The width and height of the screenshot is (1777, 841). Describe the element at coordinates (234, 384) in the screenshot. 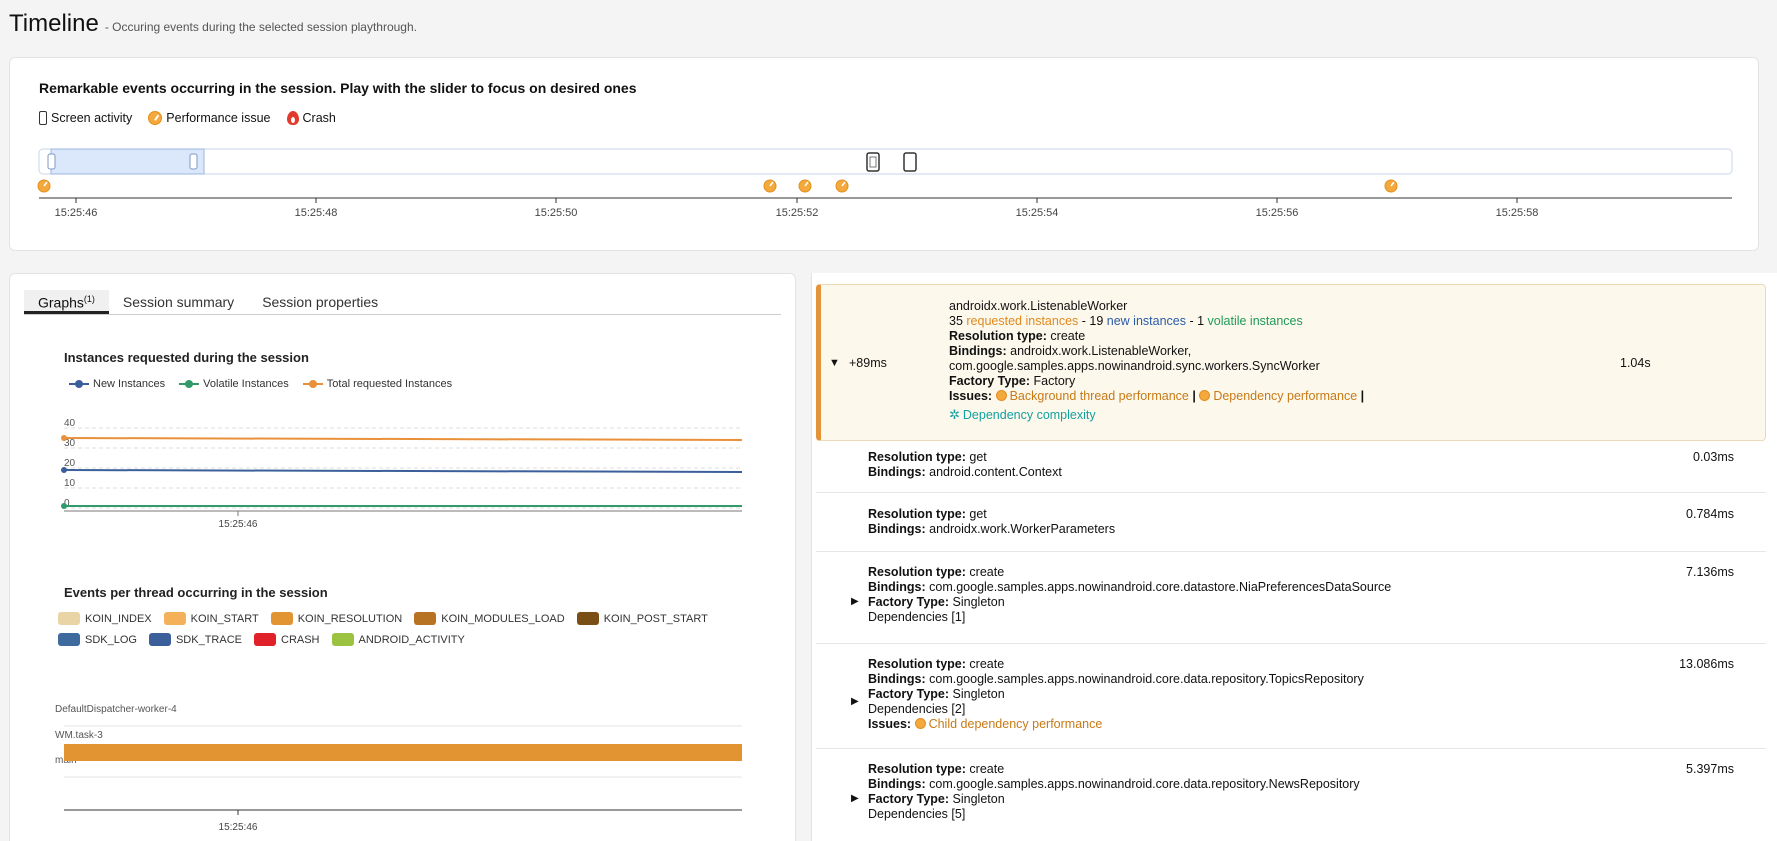

I see `legend-volatile-instances: Volatile Instances` at that location.